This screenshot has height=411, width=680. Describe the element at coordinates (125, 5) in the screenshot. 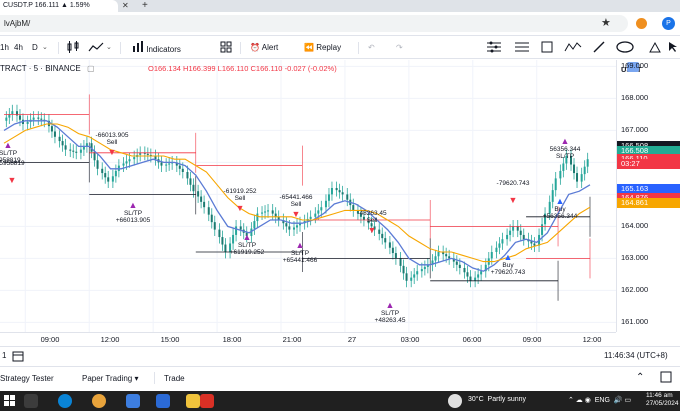

I see `tab-close-icon: ✕` at that location.